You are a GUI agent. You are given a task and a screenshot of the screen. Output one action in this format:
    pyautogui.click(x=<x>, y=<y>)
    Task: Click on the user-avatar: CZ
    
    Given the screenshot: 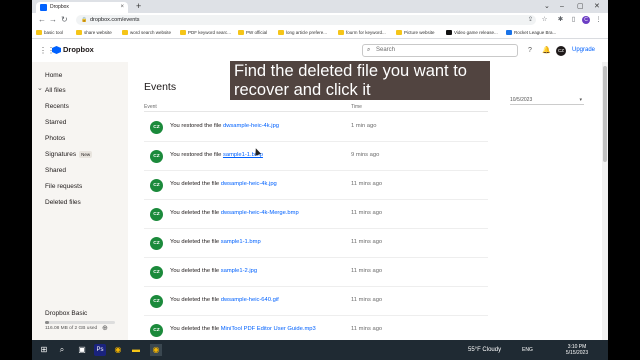 What is the action you would take?
    pyautogui.click(x=561, y=51)
    